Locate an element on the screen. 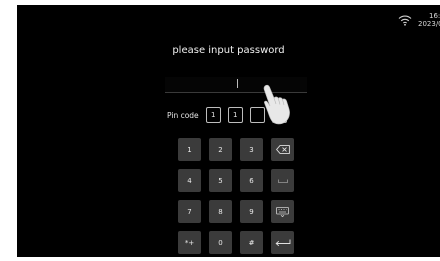 This screenshot has width=440, height=261. status-bar: 16: 2023/08/0 is located at coordinates (419, 23).